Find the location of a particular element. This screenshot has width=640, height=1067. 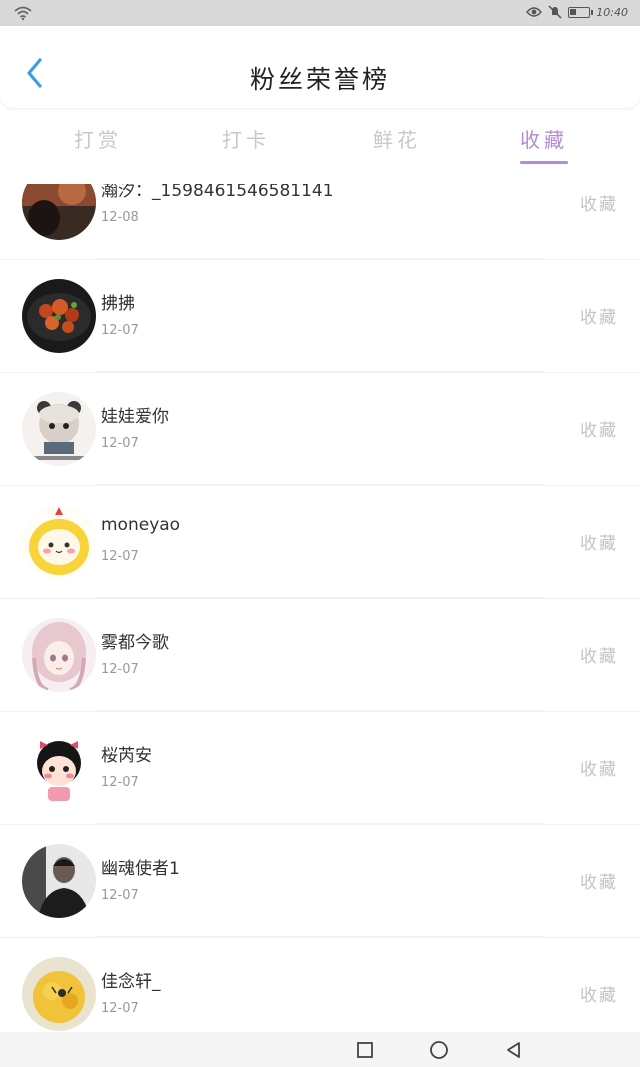

home-icon is located at coordinates (439, 1050).